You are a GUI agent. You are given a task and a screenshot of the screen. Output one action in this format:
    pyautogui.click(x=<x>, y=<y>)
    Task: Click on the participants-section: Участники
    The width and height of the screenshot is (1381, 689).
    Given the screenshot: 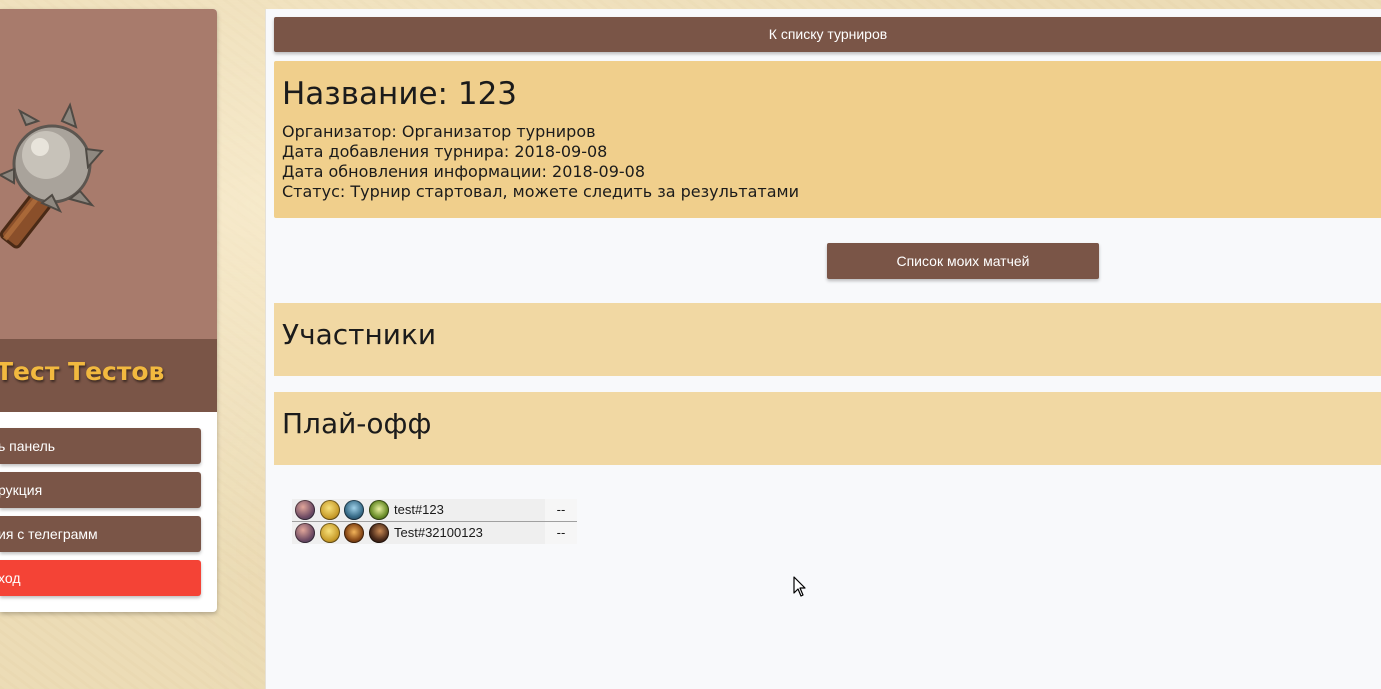 What is the action you would take?
    pyautogui.click(x=827, y=339)
    